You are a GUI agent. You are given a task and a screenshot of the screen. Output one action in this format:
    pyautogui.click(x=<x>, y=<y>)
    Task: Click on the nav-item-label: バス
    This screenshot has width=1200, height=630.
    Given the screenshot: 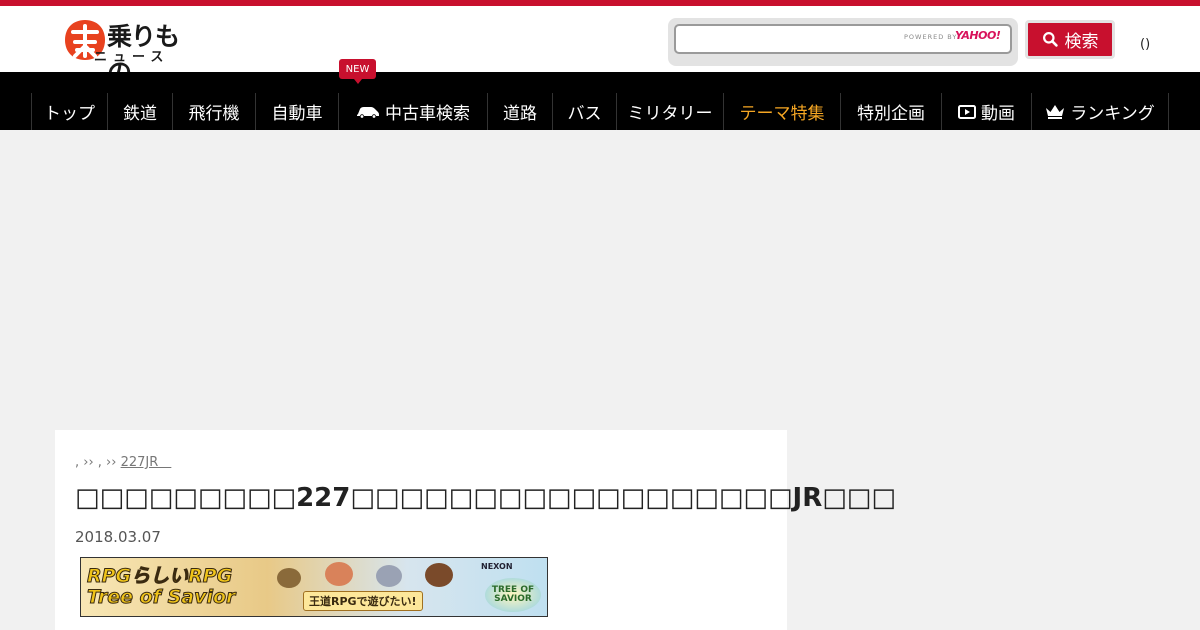 What is the action you would take?
    pyautogui.click(x=584, y=114)
    